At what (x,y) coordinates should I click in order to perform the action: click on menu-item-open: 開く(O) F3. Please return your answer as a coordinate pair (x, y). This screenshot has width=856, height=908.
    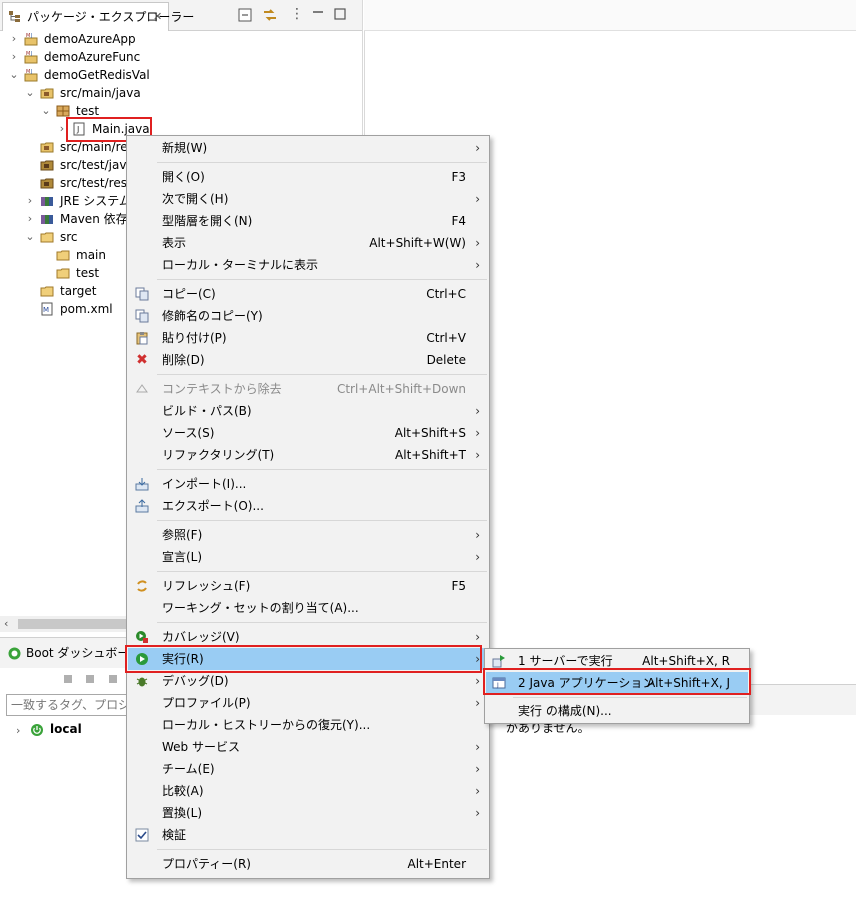
    Looking at the image, I should click on (308, 177).